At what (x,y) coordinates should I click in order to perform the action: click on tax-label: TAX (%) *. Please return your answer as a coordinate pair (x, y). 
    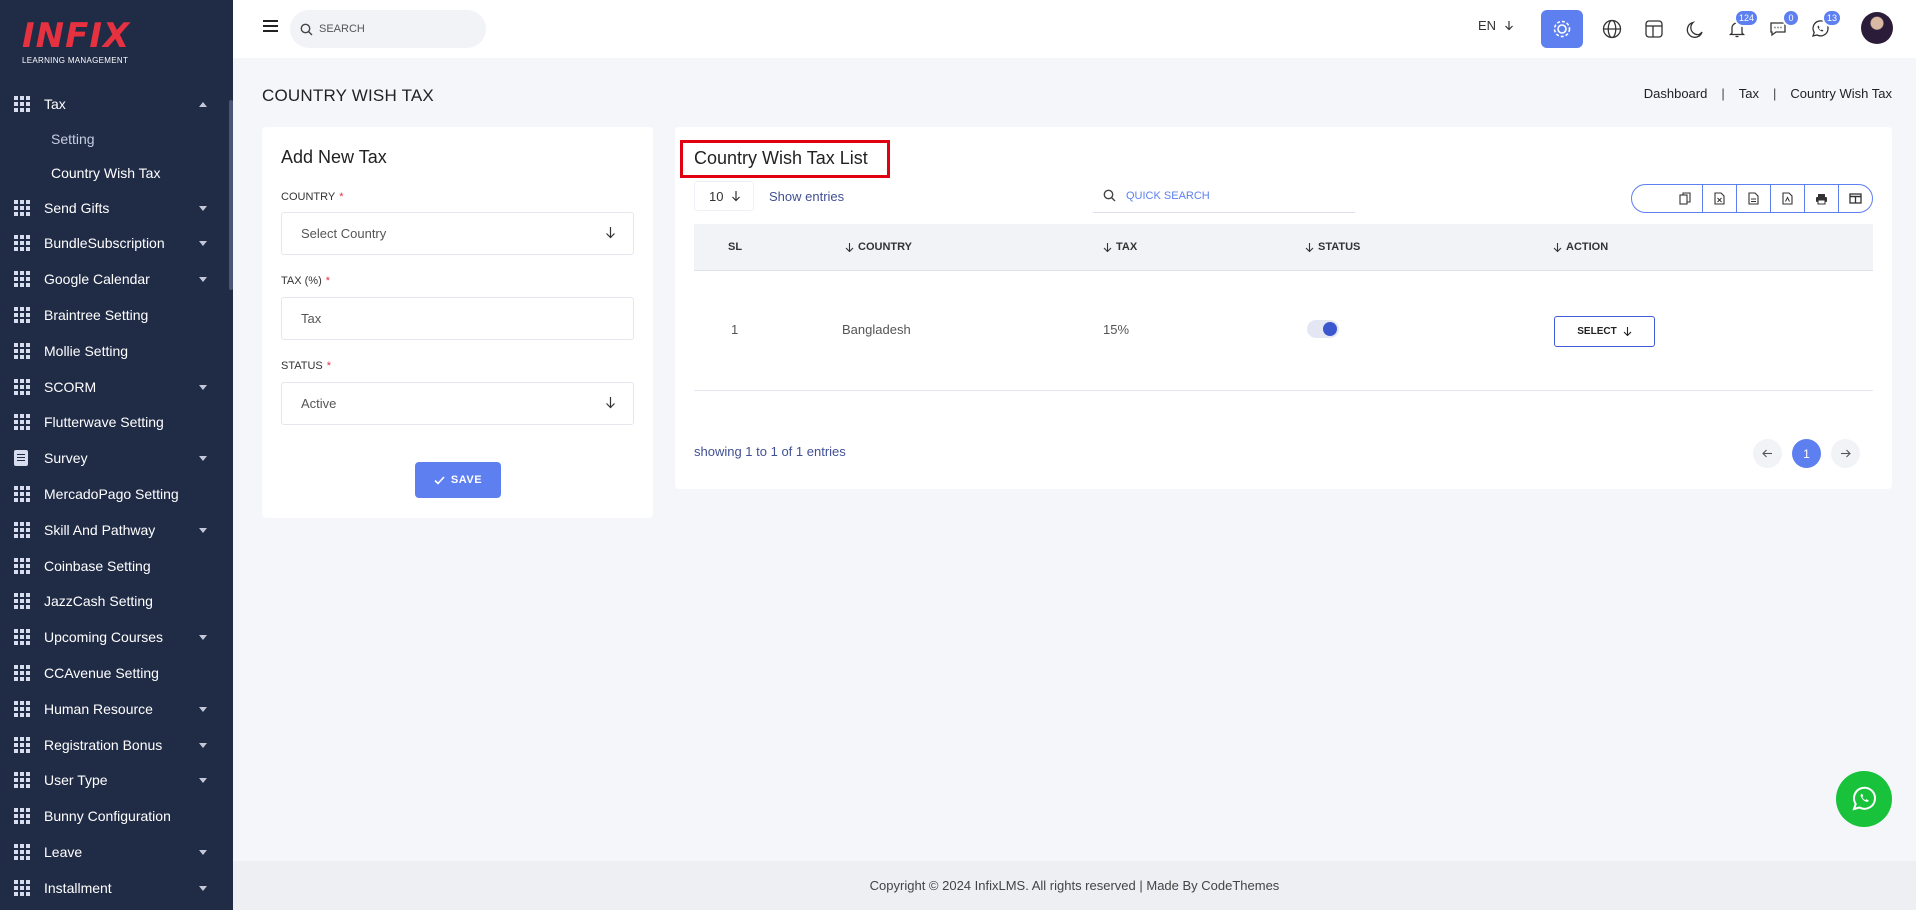
    Looking at the image, I should click on (306, 281).